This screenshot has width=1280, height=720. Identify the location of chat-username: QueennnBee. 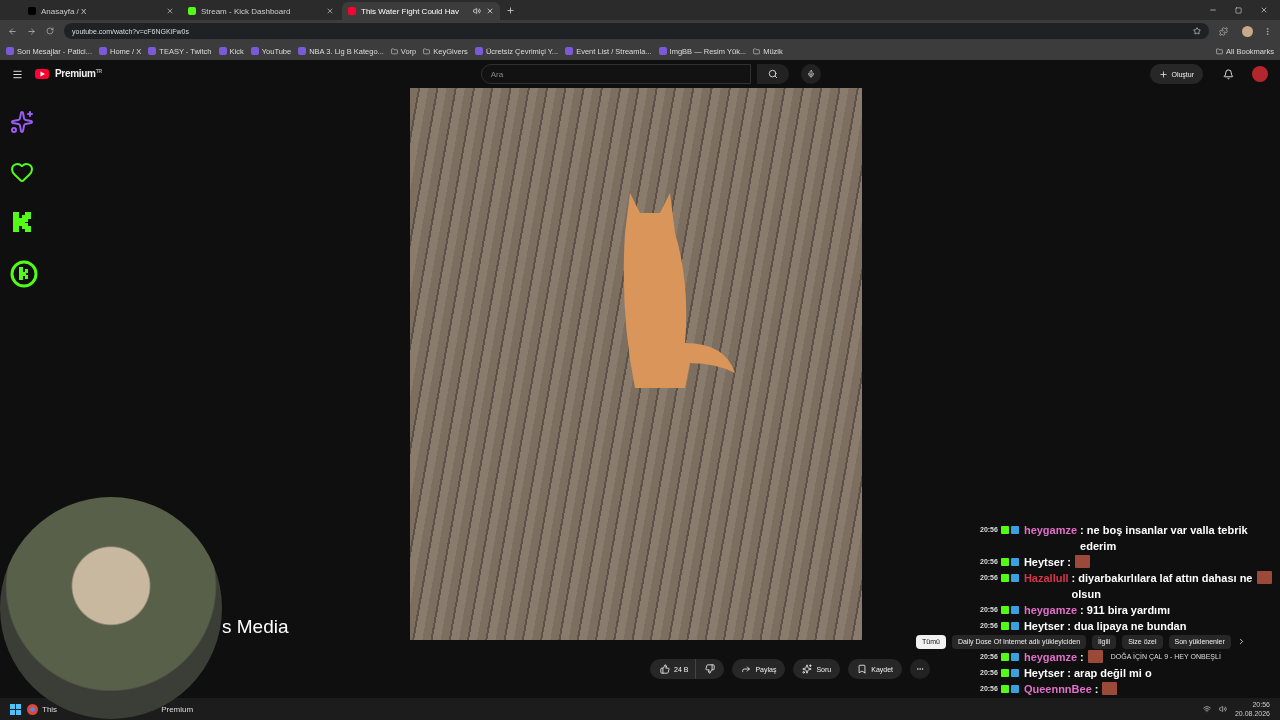
(1057, 689).